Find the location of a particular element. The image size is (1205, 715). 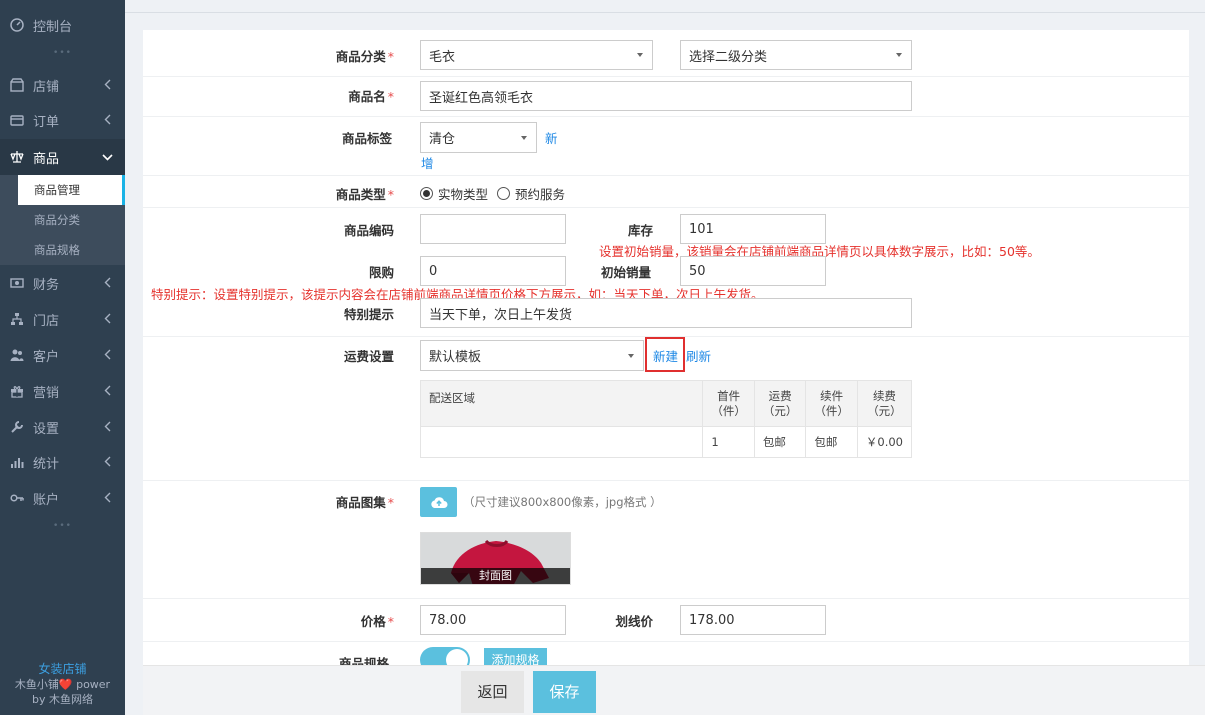

init-sales-value: 50 is located at coordinates (697, 271).